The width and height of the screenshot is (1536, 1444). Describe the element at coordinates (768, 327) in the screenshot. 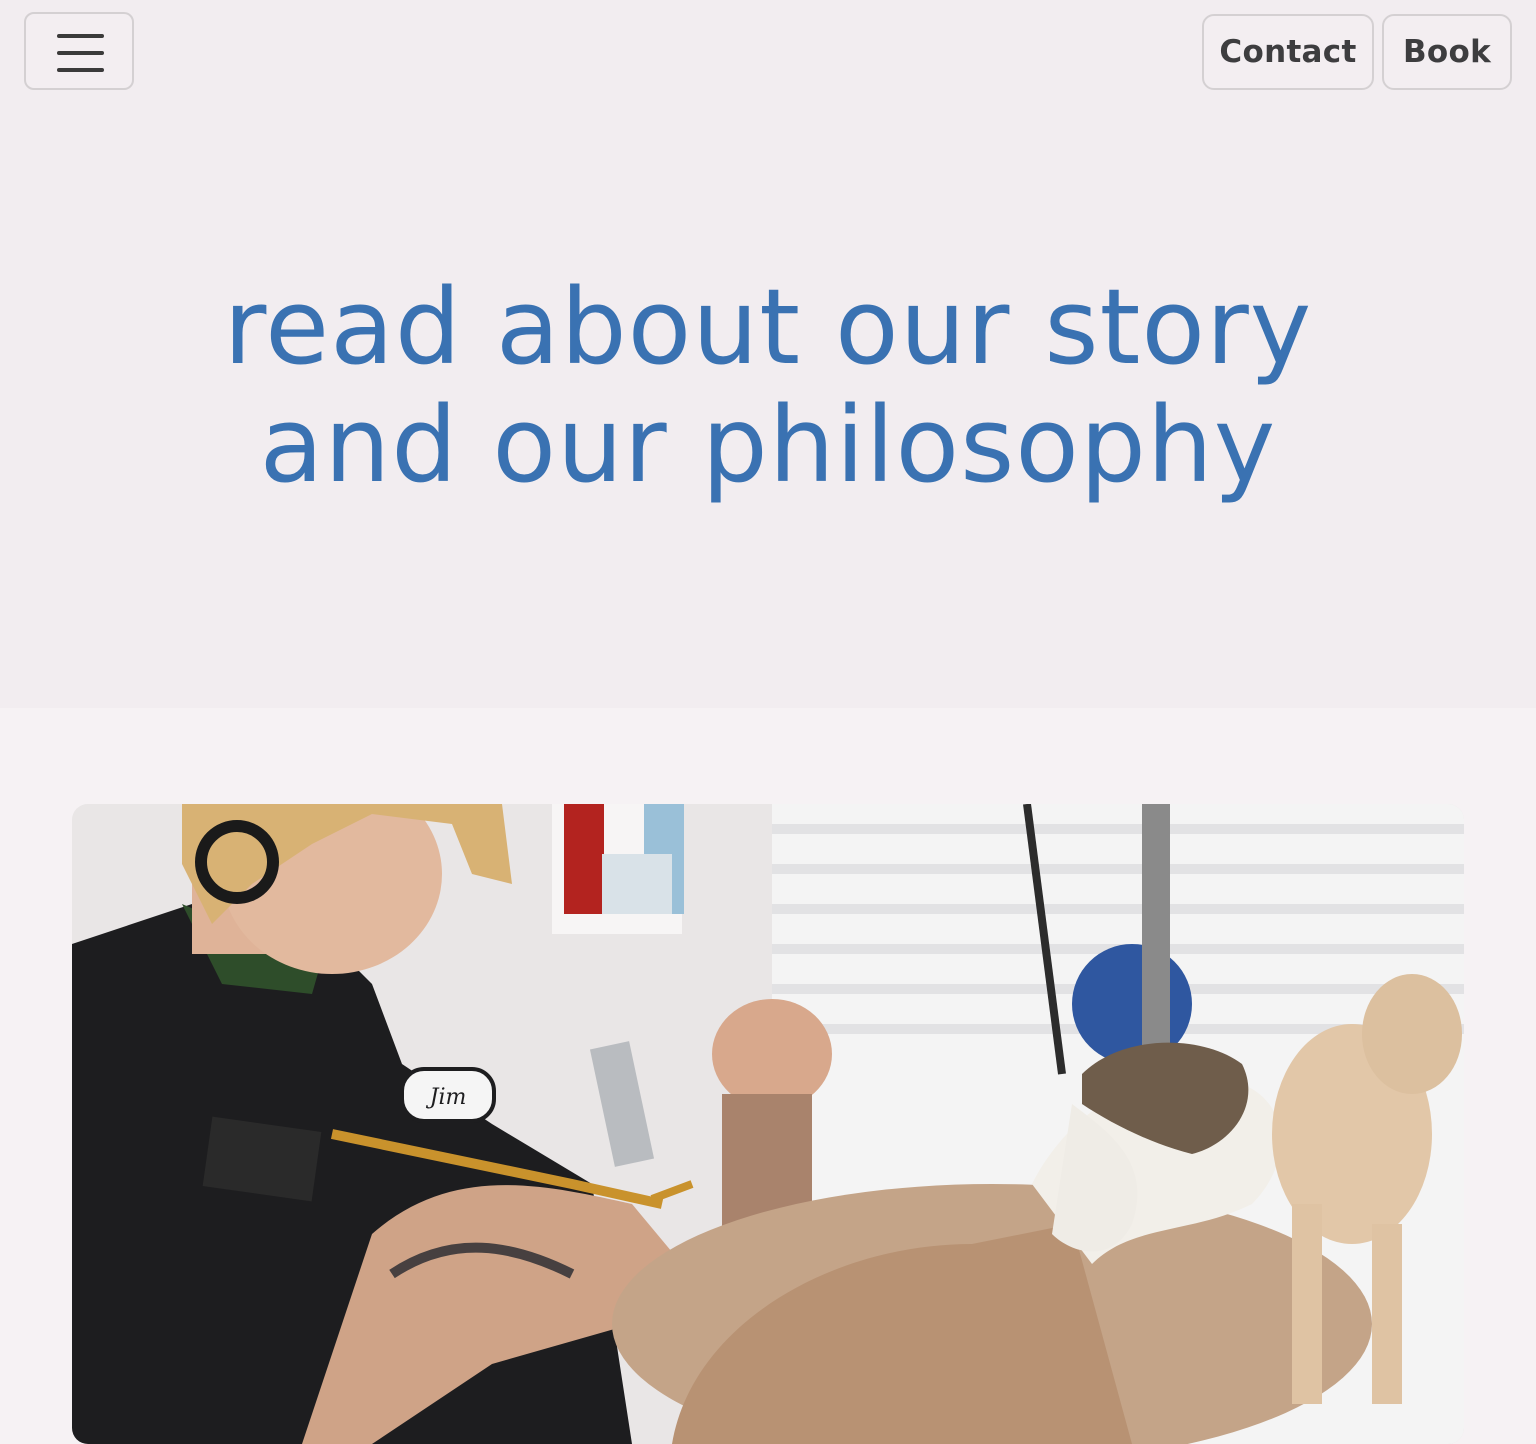

I see `page-title-line-1: read about our story` at that location.